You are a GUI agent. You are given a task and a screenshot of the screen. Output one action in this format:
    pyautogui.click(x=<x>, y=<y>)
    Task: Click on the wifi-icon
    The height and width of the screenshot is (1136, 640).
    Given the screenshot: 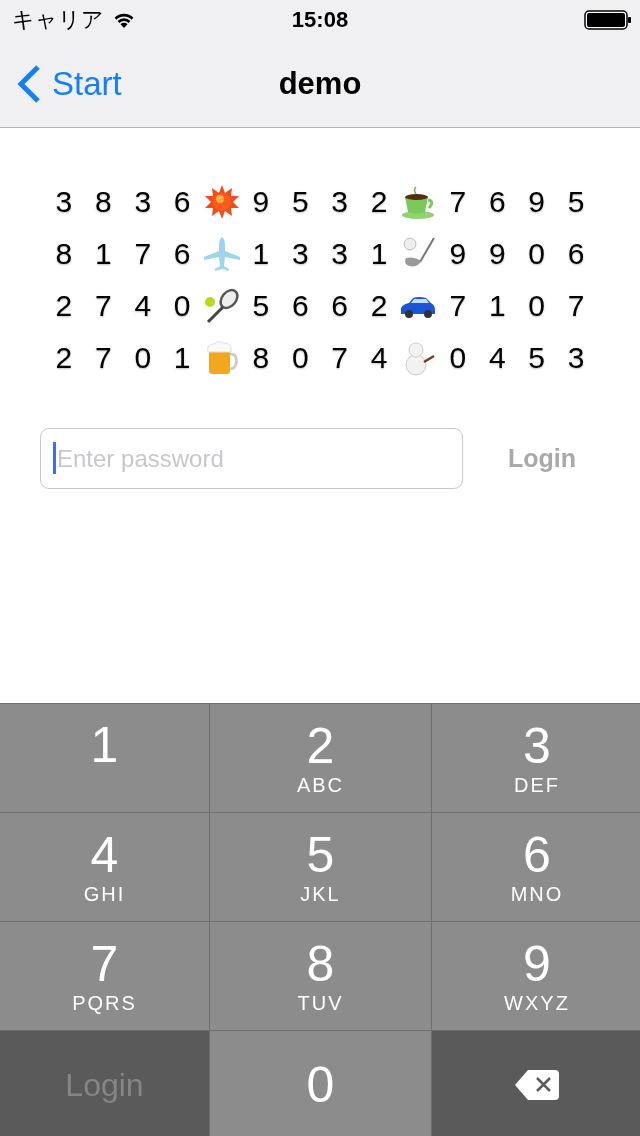 What is the action you would take?
    pyautogui.click(x=124, y=20)
    